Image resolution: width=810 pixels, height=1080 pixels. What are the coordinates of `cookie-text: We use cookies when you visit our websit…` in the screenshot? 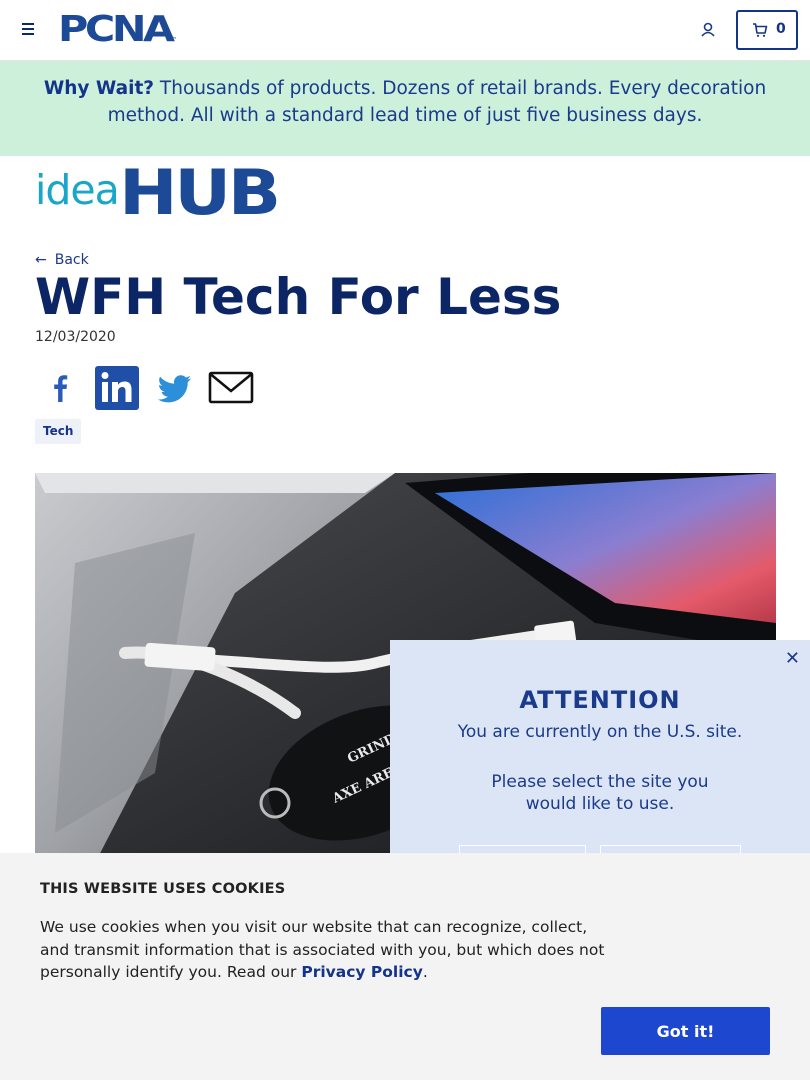 It's located at (325, 950).